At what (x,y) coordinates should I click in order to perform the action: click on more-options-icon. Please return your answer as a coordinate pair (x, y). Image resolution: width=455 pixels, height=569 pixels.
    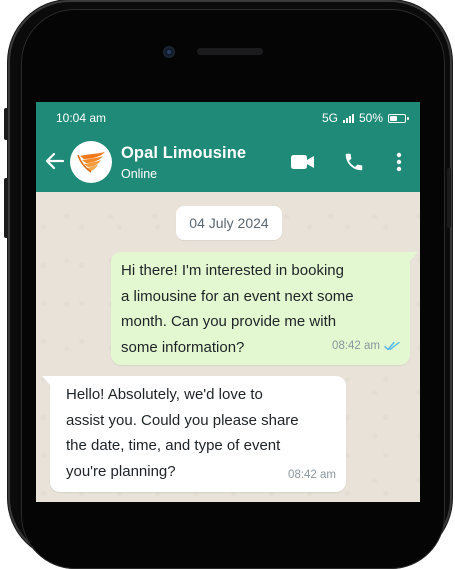
    Looking at the image, I should click on (399, 162).